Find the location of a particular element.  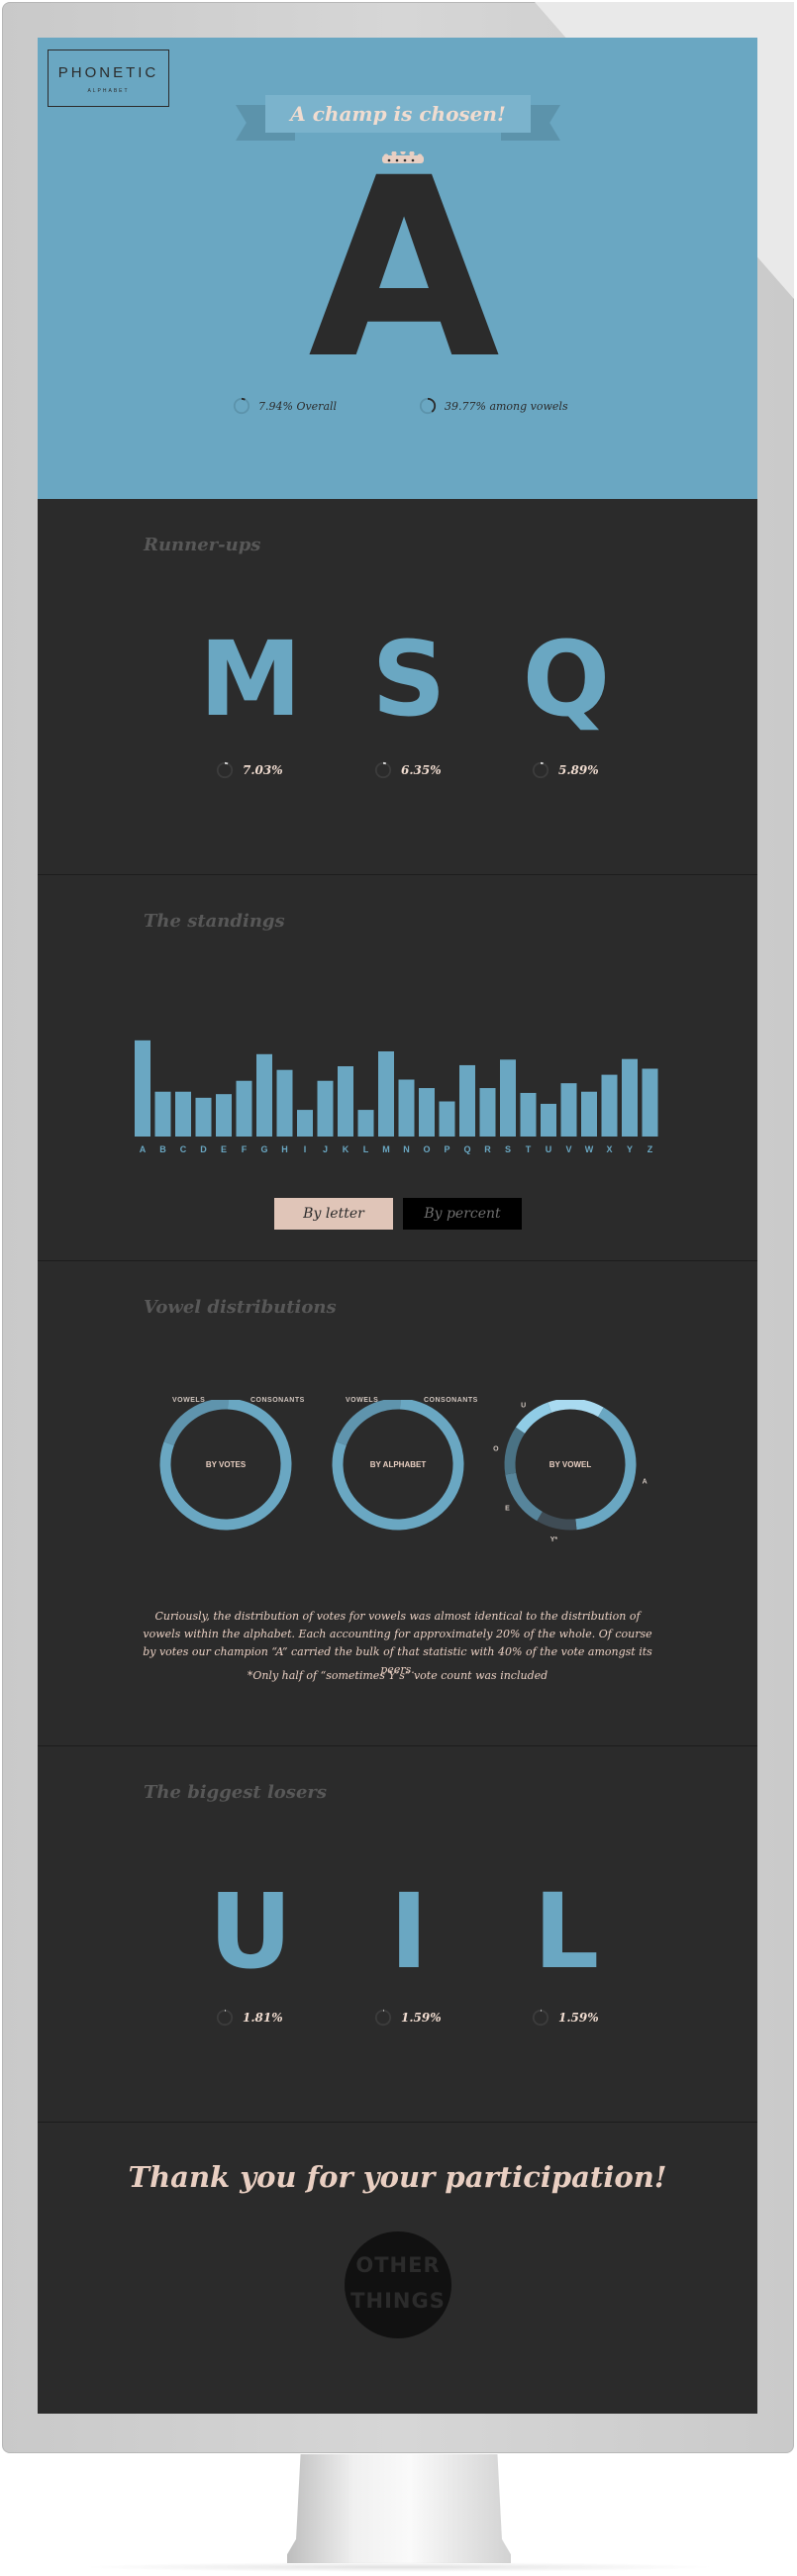

standings-bar-chart: A B C D E F G H I J K L M N O P Q R S T U V W X Y Z is located at coordinates (396, 1097).